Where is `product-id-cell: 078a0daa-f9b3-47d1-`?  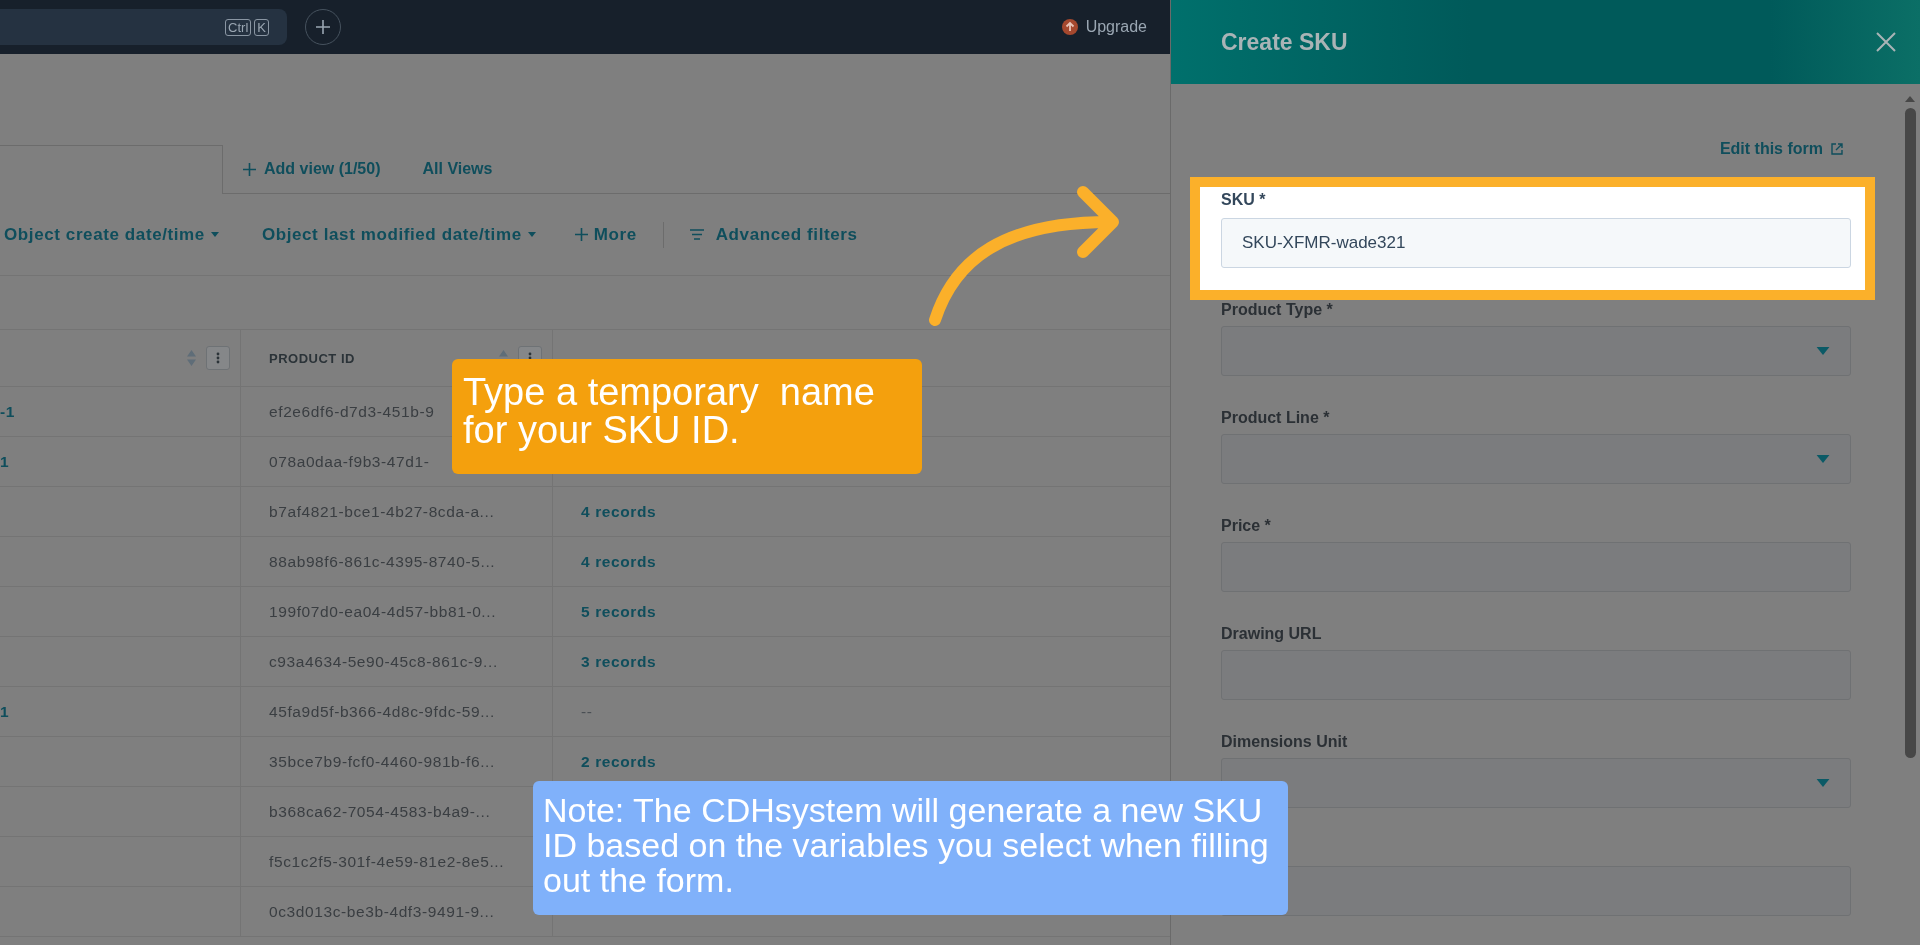
product-id-cell: 078a0daa-f9b3-47d1- is located at coordinates (349, 461).